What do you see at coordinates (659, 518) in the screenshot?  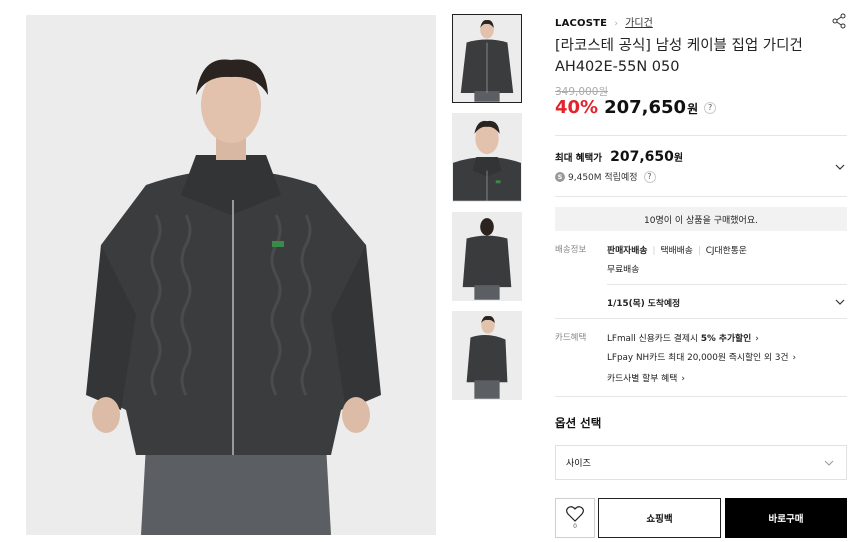 I see `shopping-bag-button: 쇼핑백` at bounding box center [659, 518].